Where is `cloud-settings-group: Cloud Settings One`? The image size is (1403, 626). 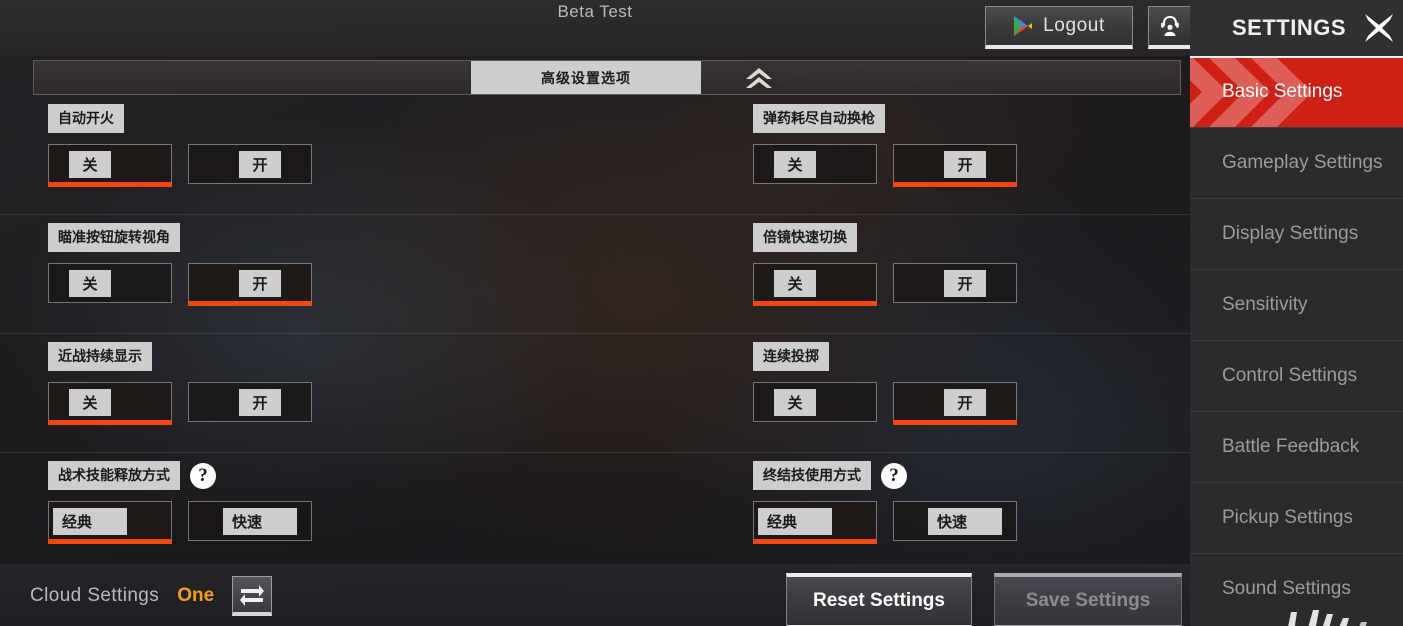 cloud-settings-group: Cloud Settings One is located at coordinates (151, 596).